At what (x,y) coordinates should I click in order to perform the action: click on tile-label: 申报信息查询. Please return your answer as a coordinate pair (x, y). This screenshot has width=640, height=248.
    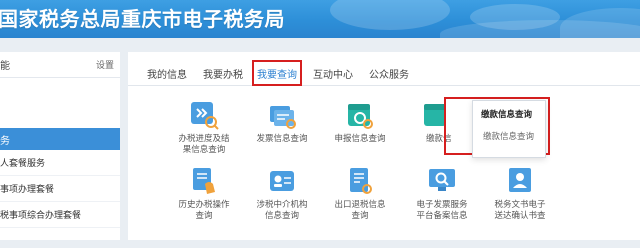
    Looking at the image, I should click on (360, 139).